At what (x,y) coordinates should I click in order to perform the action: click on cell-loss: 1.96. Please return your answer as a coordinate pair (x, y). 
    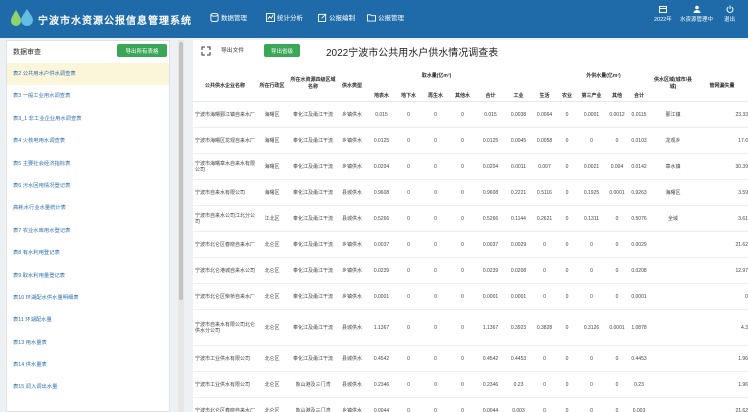
    Looking at the image, I should click on (743, 384).